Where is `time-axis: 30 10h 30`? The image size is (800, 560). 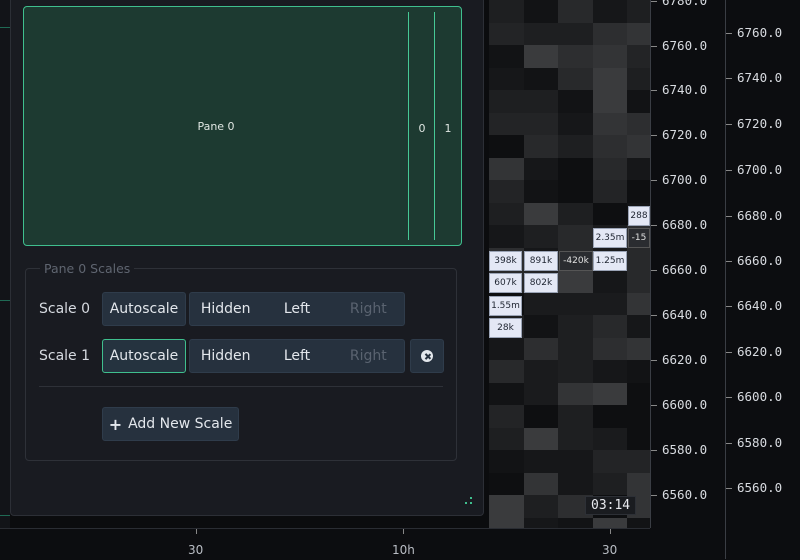 time-axis: 30 10h 30 is located at coordinates (325, 544).